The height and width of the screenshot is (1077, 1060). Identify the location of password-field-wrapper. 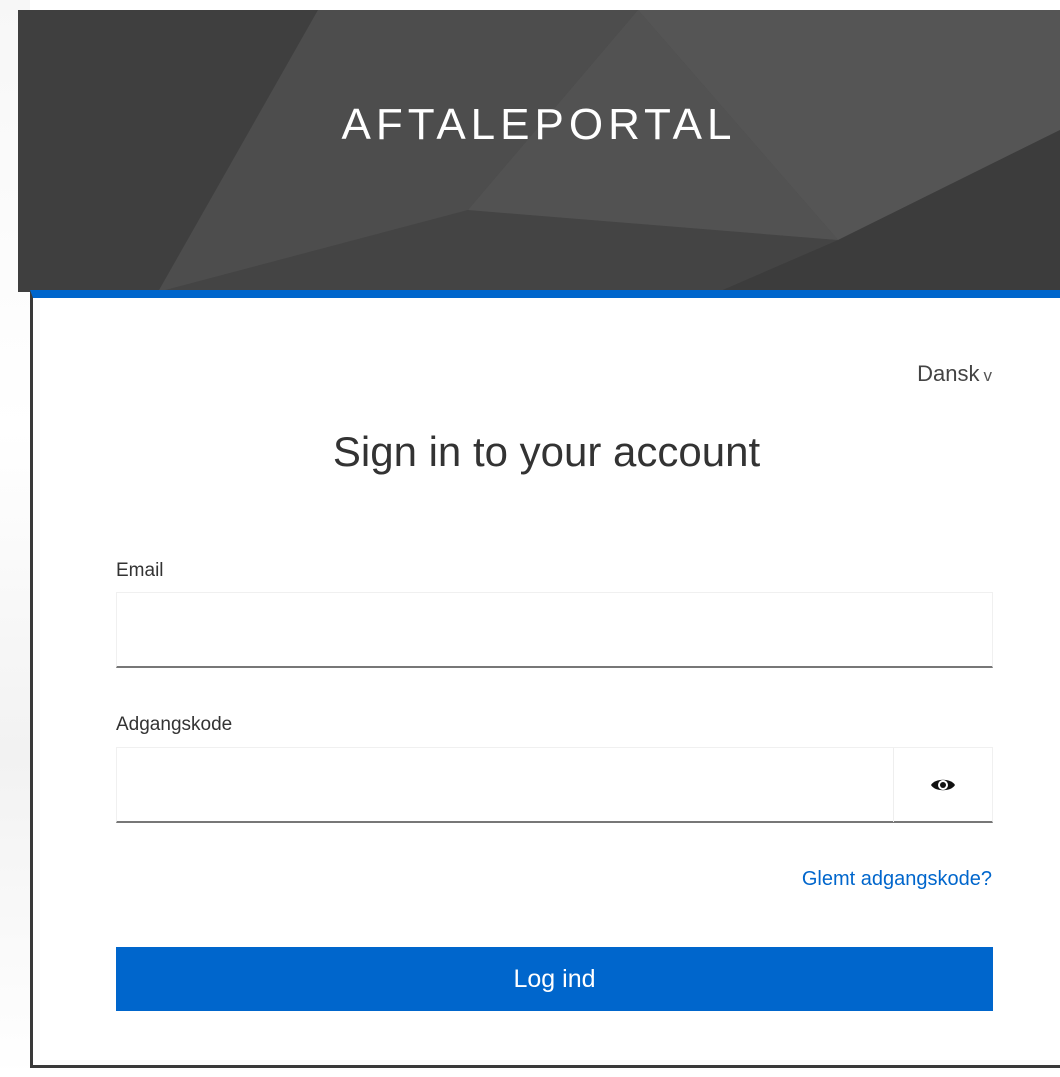
(554, 785).